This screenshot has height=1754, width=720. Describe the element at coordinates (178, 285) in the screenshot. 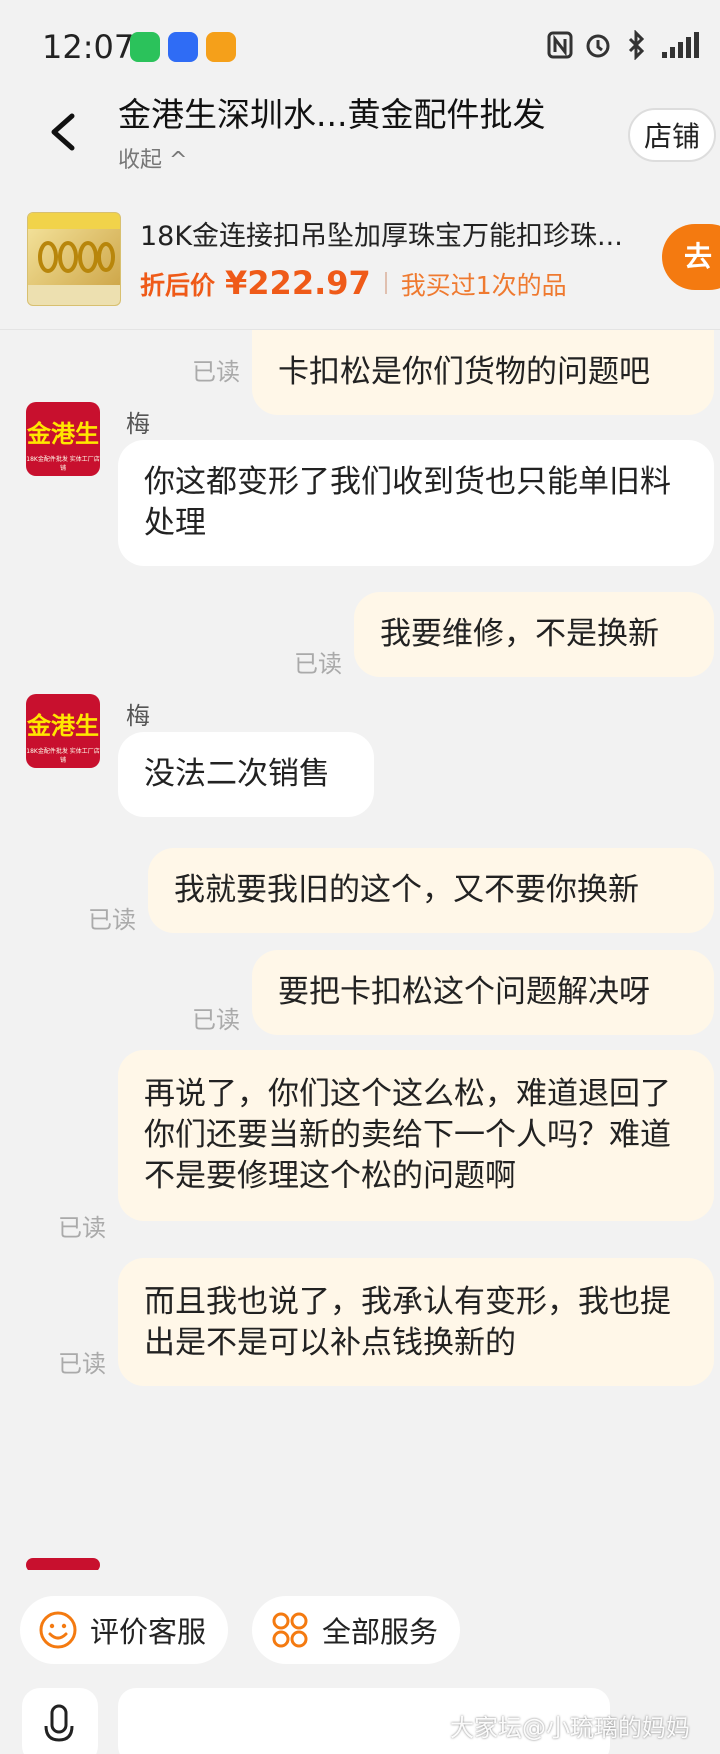

I see `price-label: 折后价` at that location.